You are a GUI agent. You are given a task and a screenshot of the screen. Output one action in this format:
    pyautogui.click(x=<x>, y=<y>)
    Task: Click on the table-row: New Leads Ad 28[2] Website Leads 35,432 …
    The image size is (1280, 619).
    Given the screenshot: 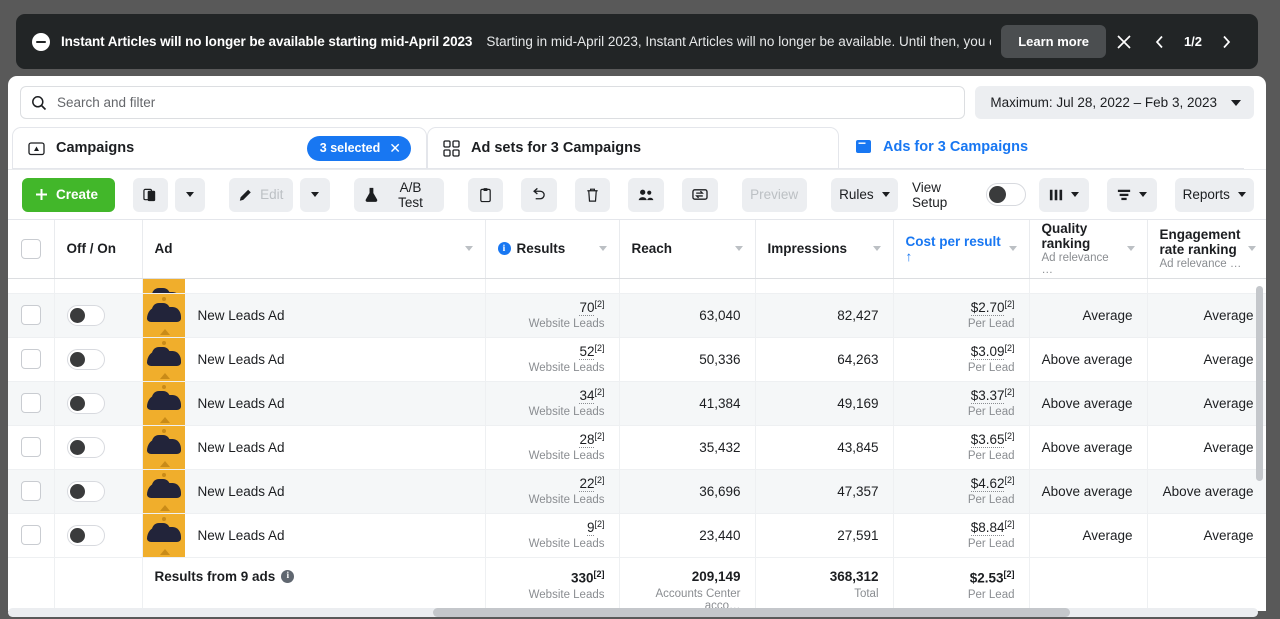 What is the action you would take?
    pyautogui.click(x=637, y=447)
    